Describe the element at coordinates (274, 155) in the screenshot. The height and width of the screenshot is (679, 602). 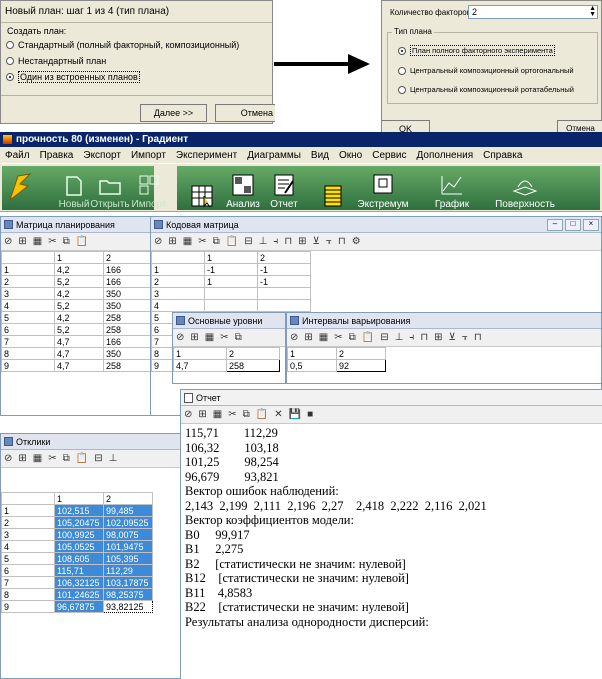
I see `menu-charts: Диаграммы` at that location.